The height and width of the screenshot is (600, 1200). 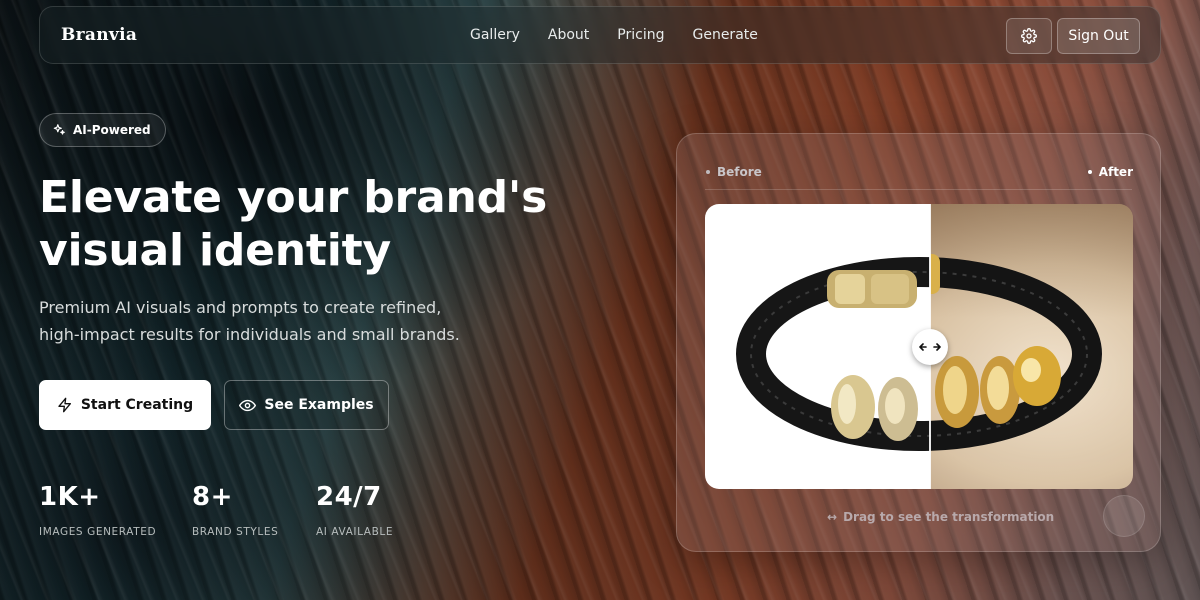 What do you see at coordinates (112, 130) in the screenshot?
I see `badge-label: AI-Powered` at bounding box center [112, 130].